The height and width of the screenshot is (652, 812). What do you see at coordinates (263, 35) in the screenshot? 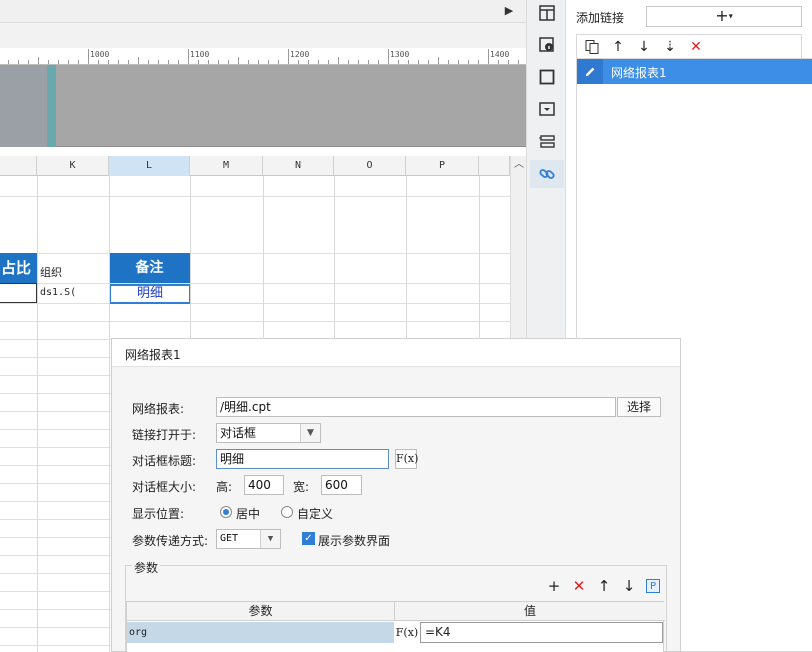
I see `designer-header-area` at bounding box center [263, 35].